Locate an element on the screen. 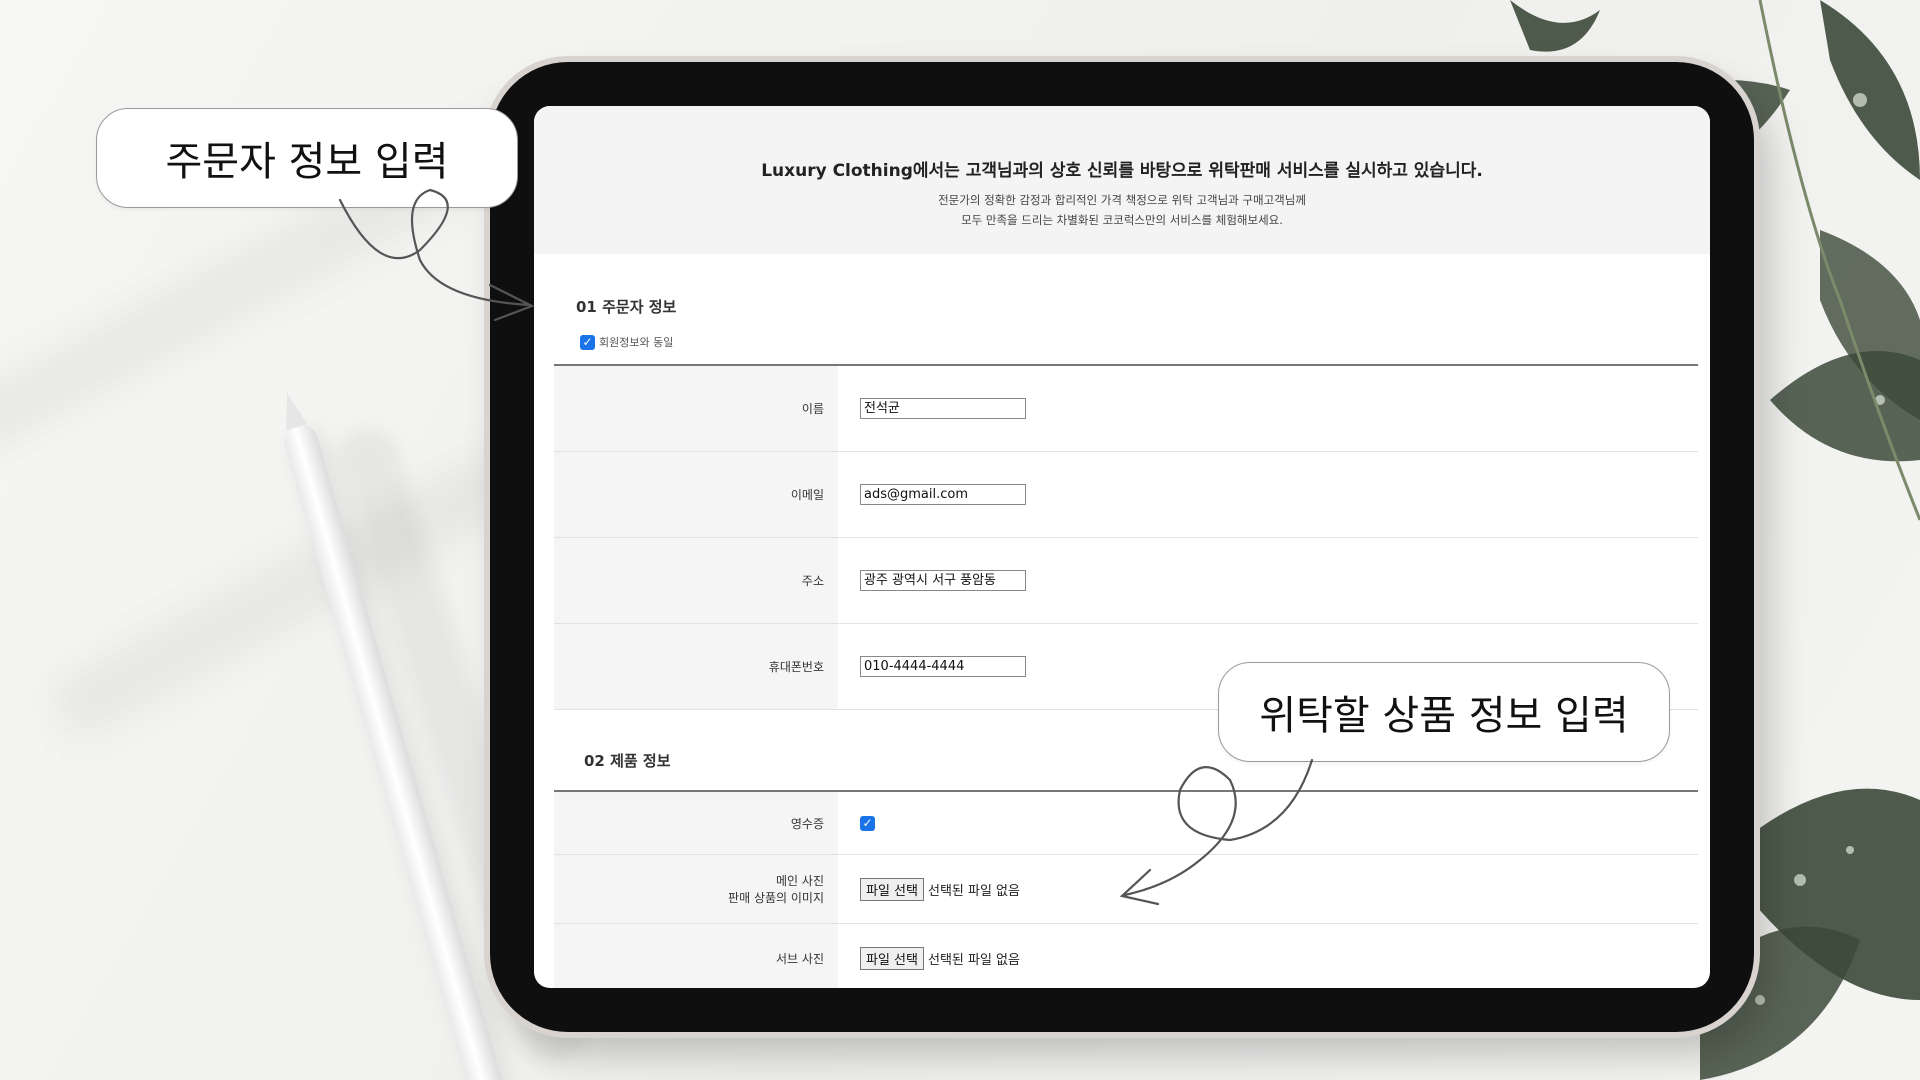  address-field: 광주 광역시 서구 풍암동 is located at coordinates (943, 580).